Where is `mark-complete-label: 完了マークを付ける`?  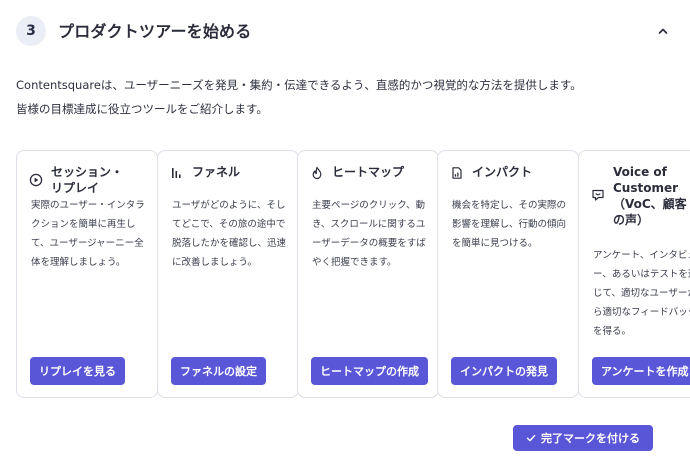
mark-complete-label: 完了マークを付ける is located at coordinates (590, 438).